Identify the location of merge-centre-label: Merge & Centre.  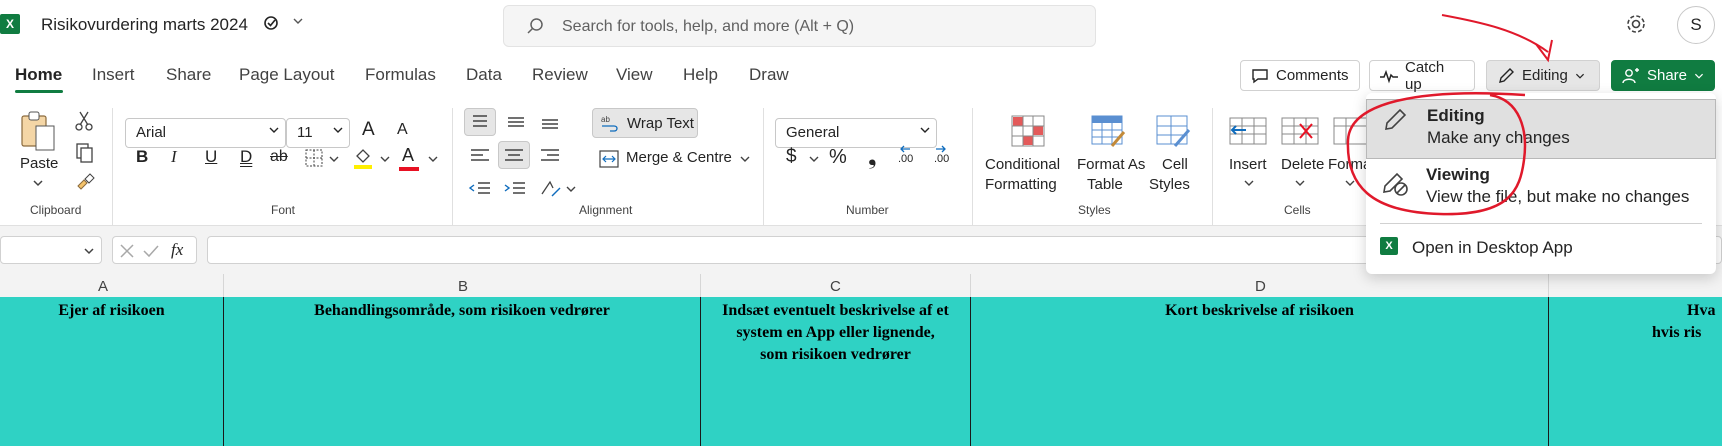
(679, 157).